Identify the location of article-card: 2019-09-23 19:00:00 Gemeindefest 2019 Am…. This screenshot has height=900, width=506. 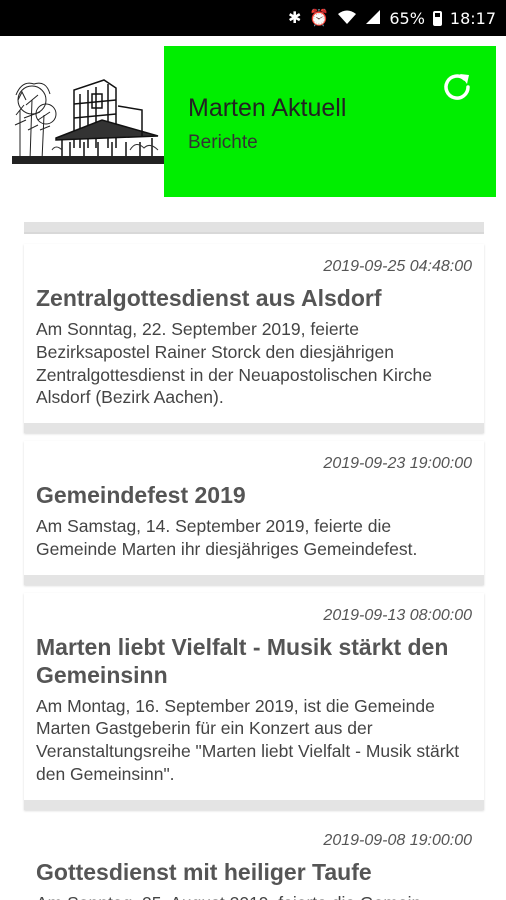
(254, 513).